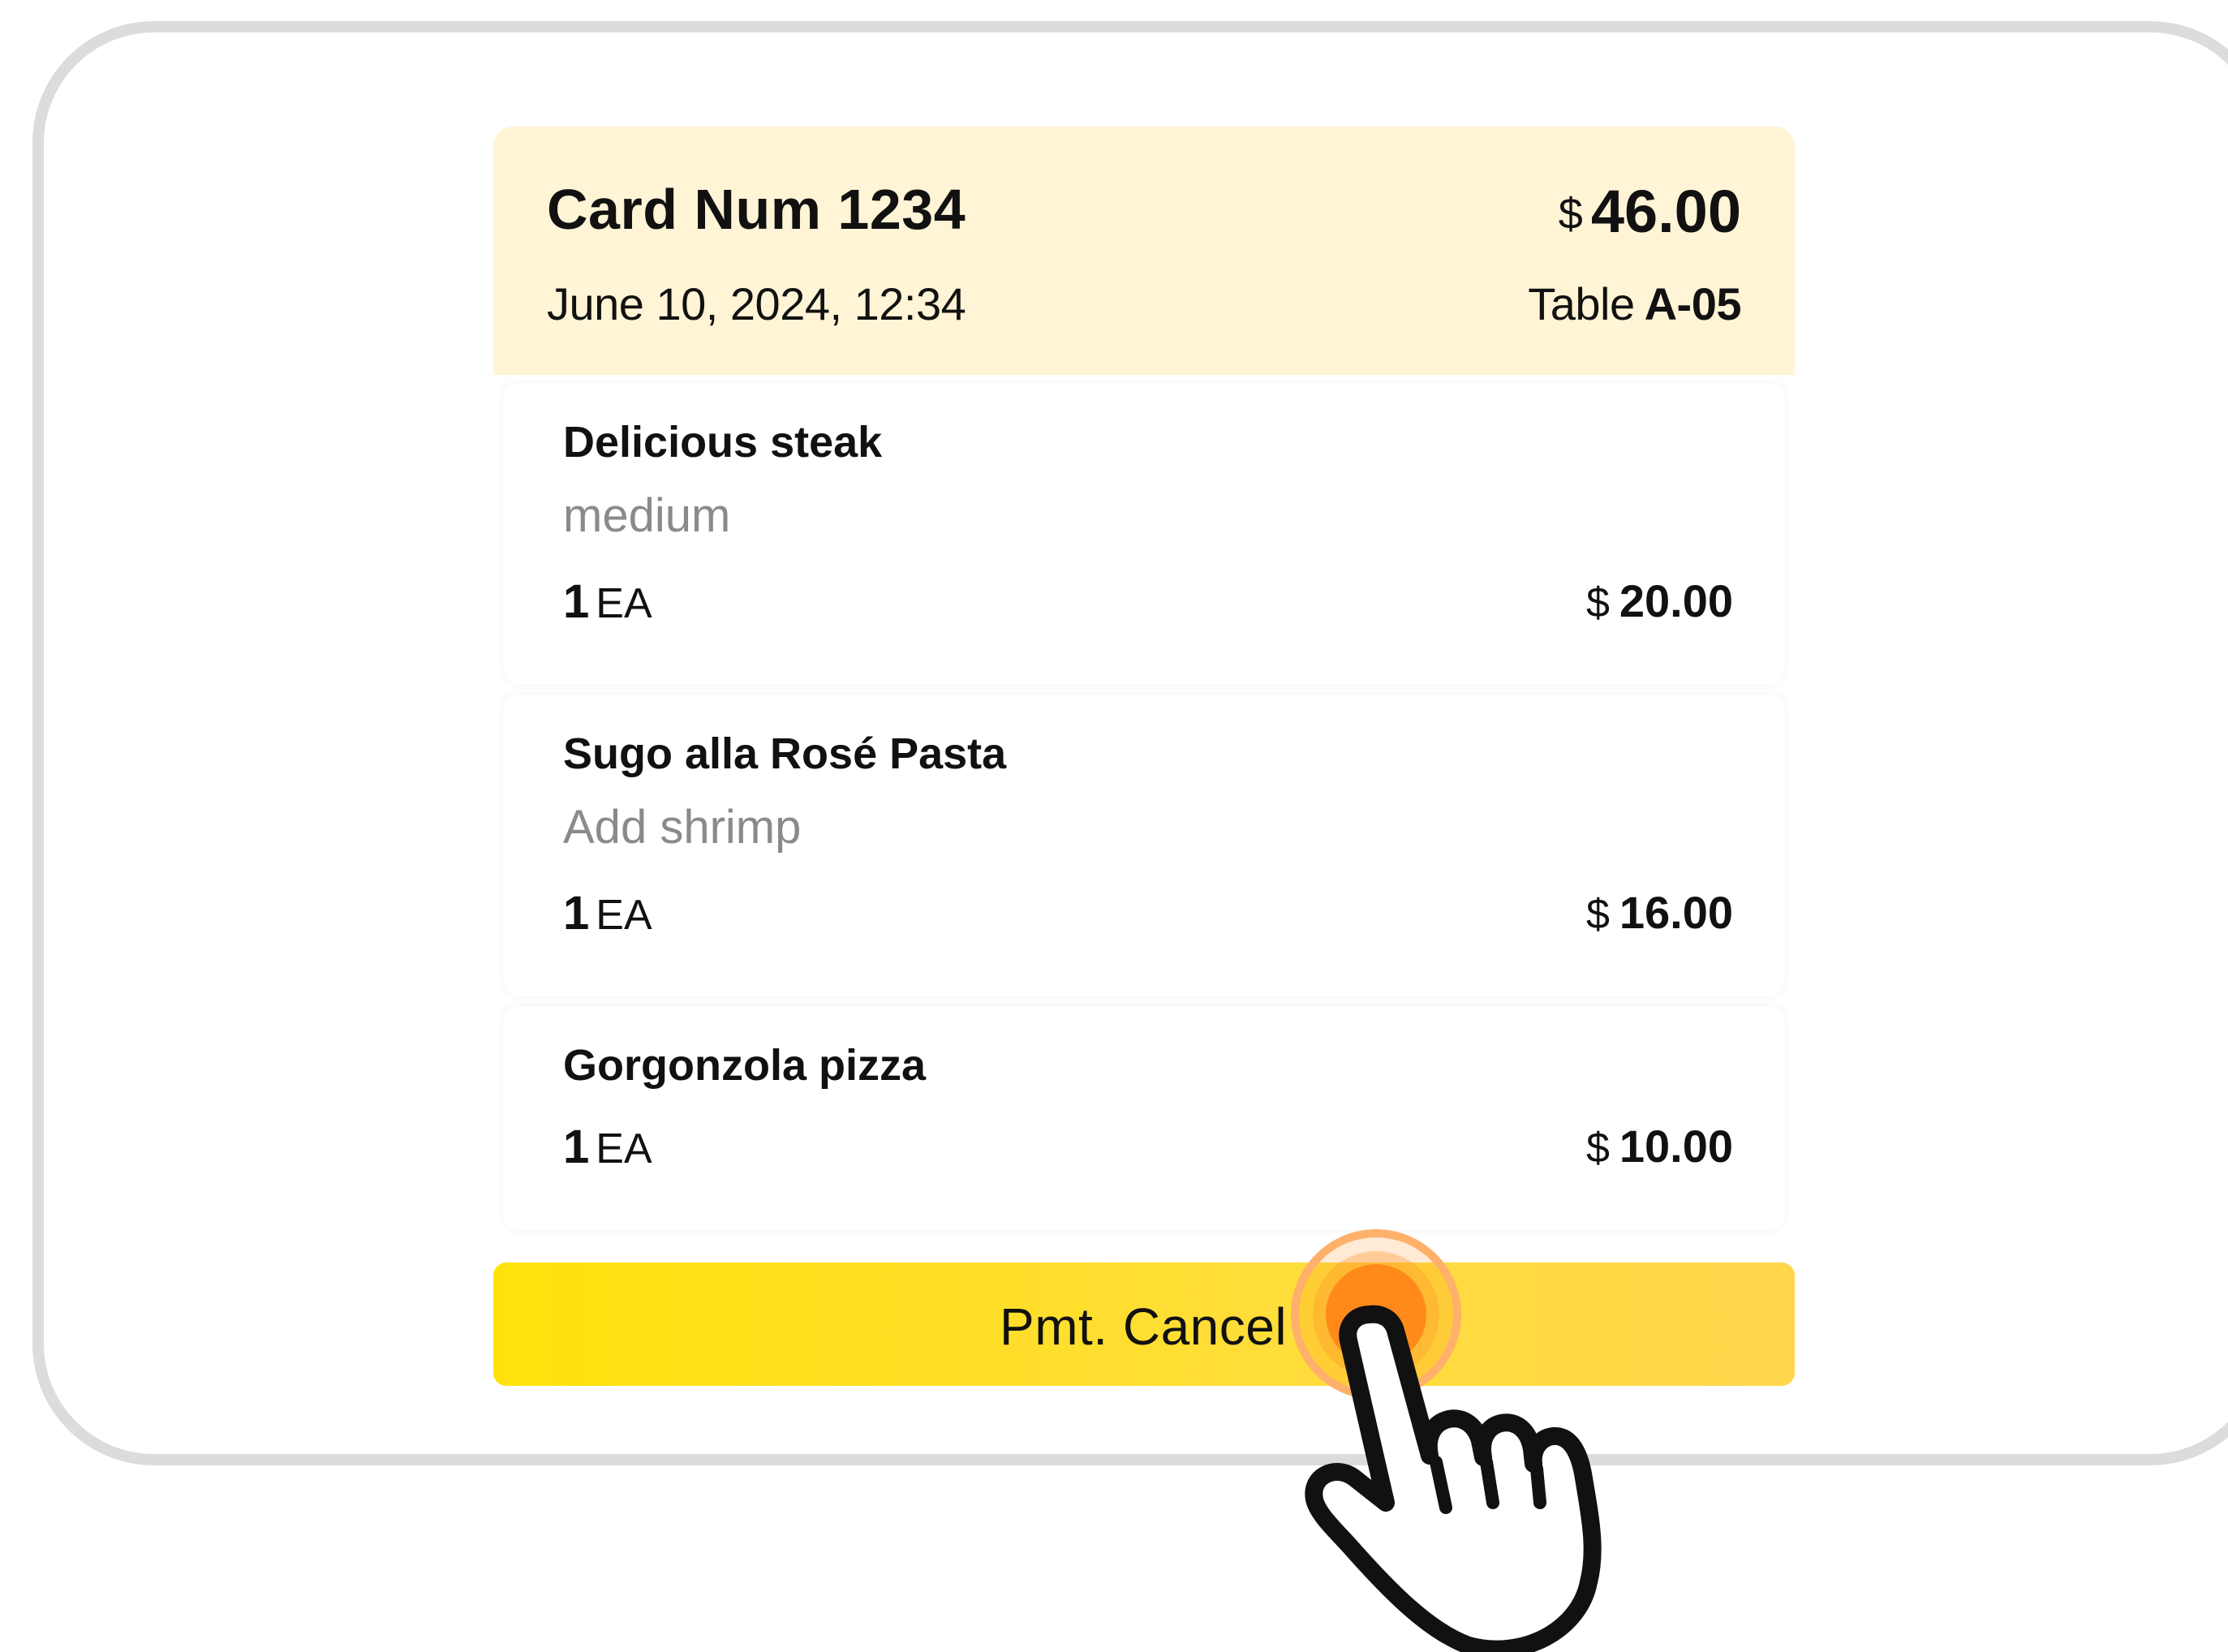 The image size is (2228, 1652). Describe the element at coordinates (757, 303) in the screenshot. I see `order-datetime: June 10, 2024, 12:34` at that location.